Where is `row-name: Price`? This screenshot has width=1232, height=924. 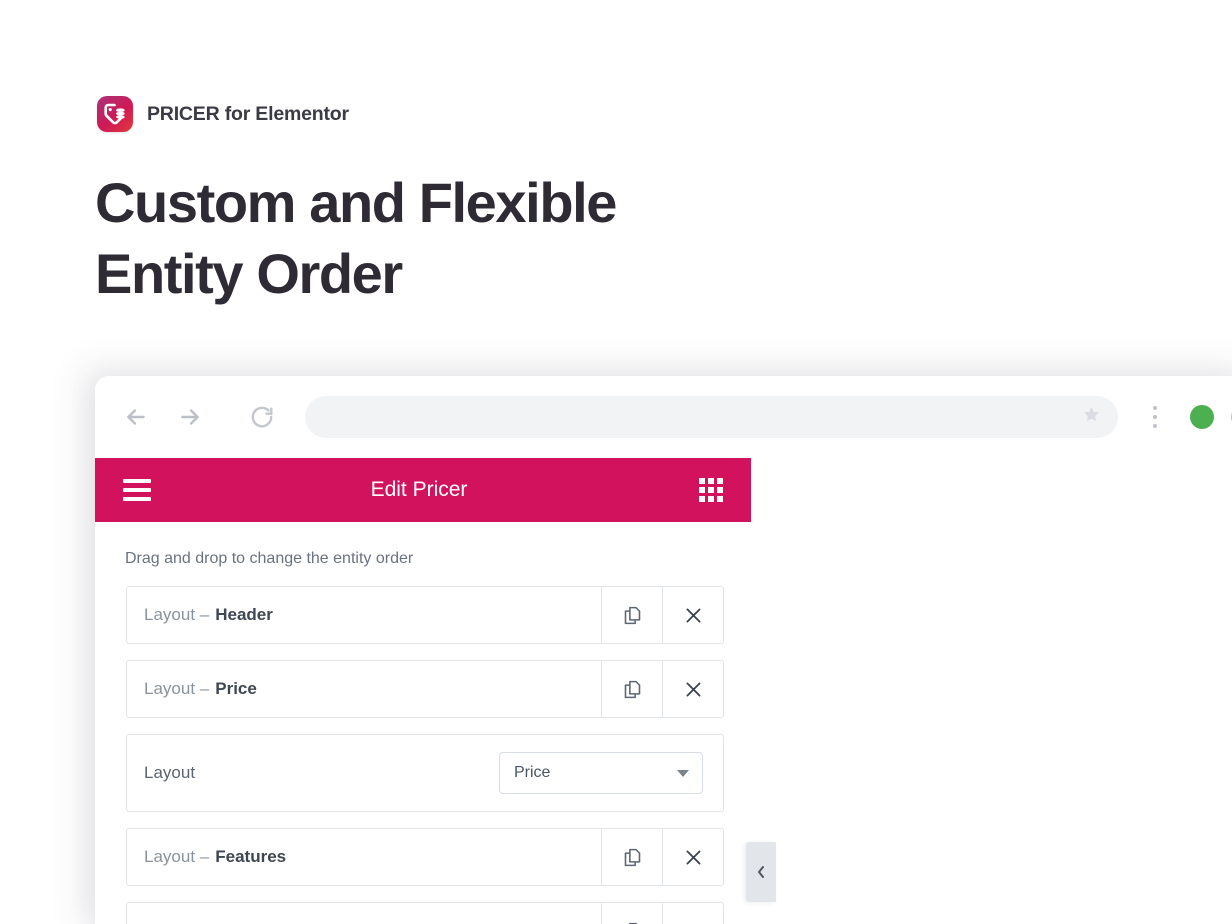
row-name: Price is located at coordinates (236, 688).